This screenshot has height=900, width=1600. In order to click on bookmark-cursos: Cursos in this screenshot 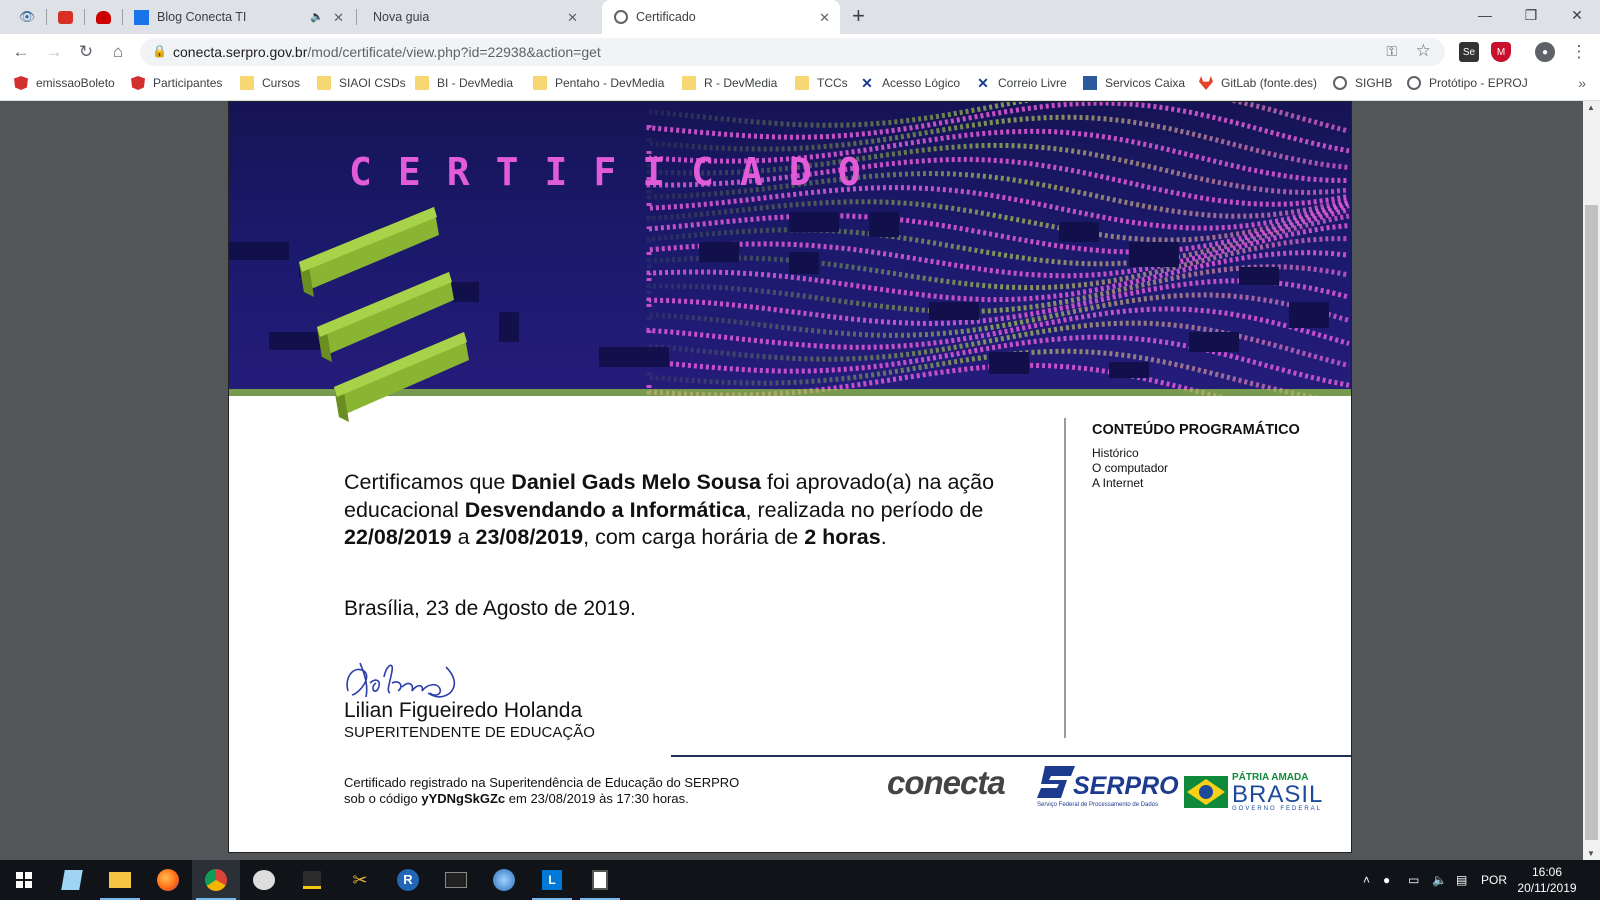, I will do `click(270, 83)`.